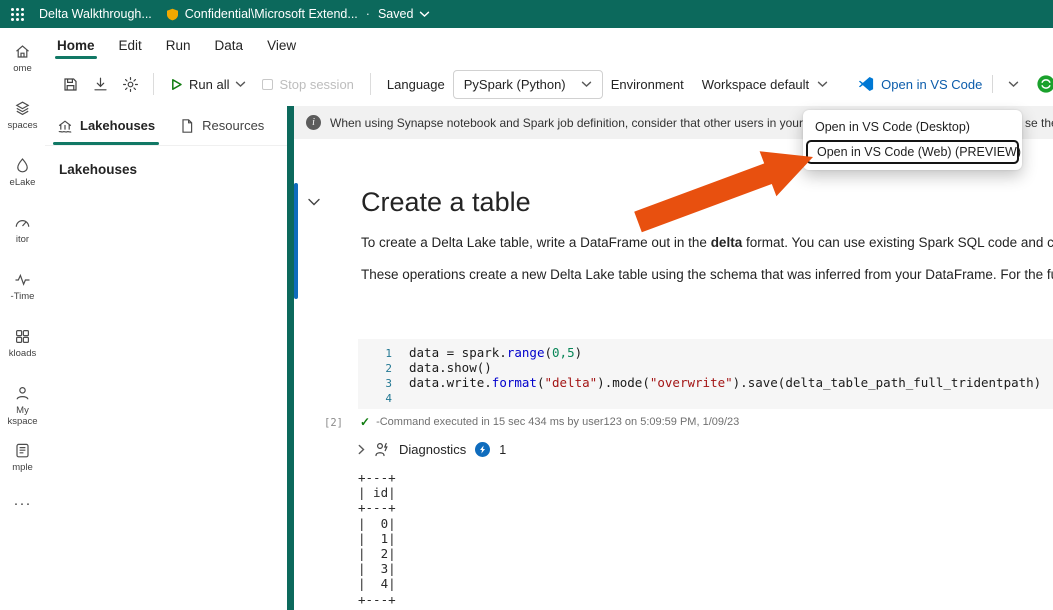 The height and width of the screenshot is (610, 1053). What do you see at coordinates (316, 84) in the screenshot?
I see `stop-session-label: Stop session` at bounding box center [316, 84].